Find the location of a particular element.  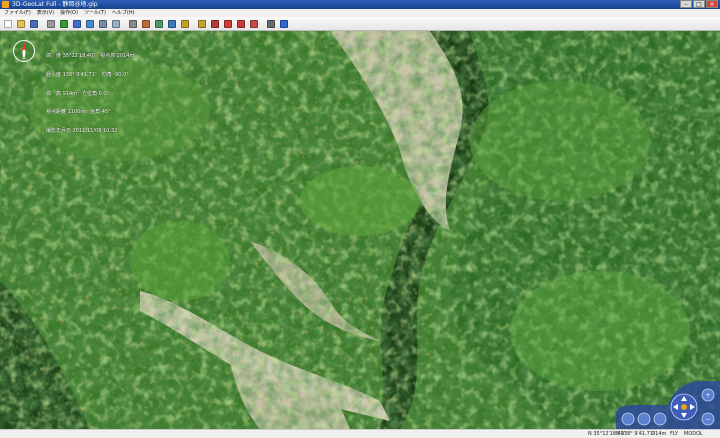

wrench-icon is located at coordinates (271, 24).